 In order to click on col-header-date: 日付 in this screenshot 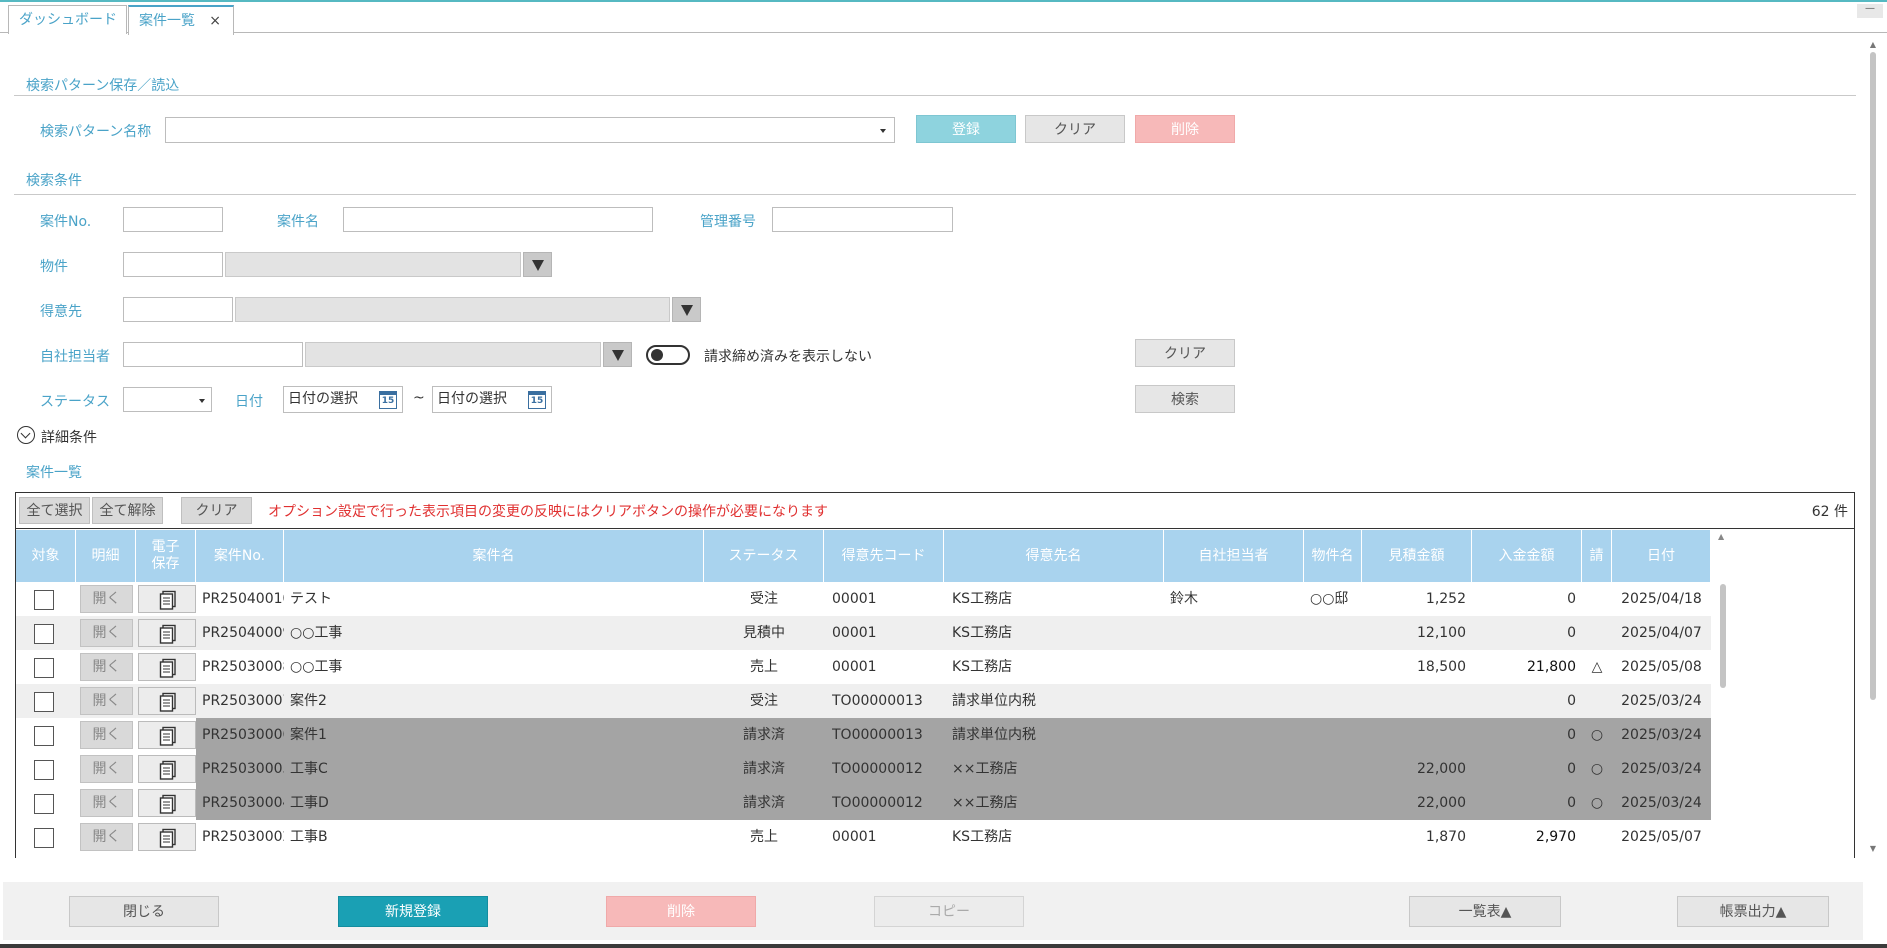, I will do `click(1661, 556)`.